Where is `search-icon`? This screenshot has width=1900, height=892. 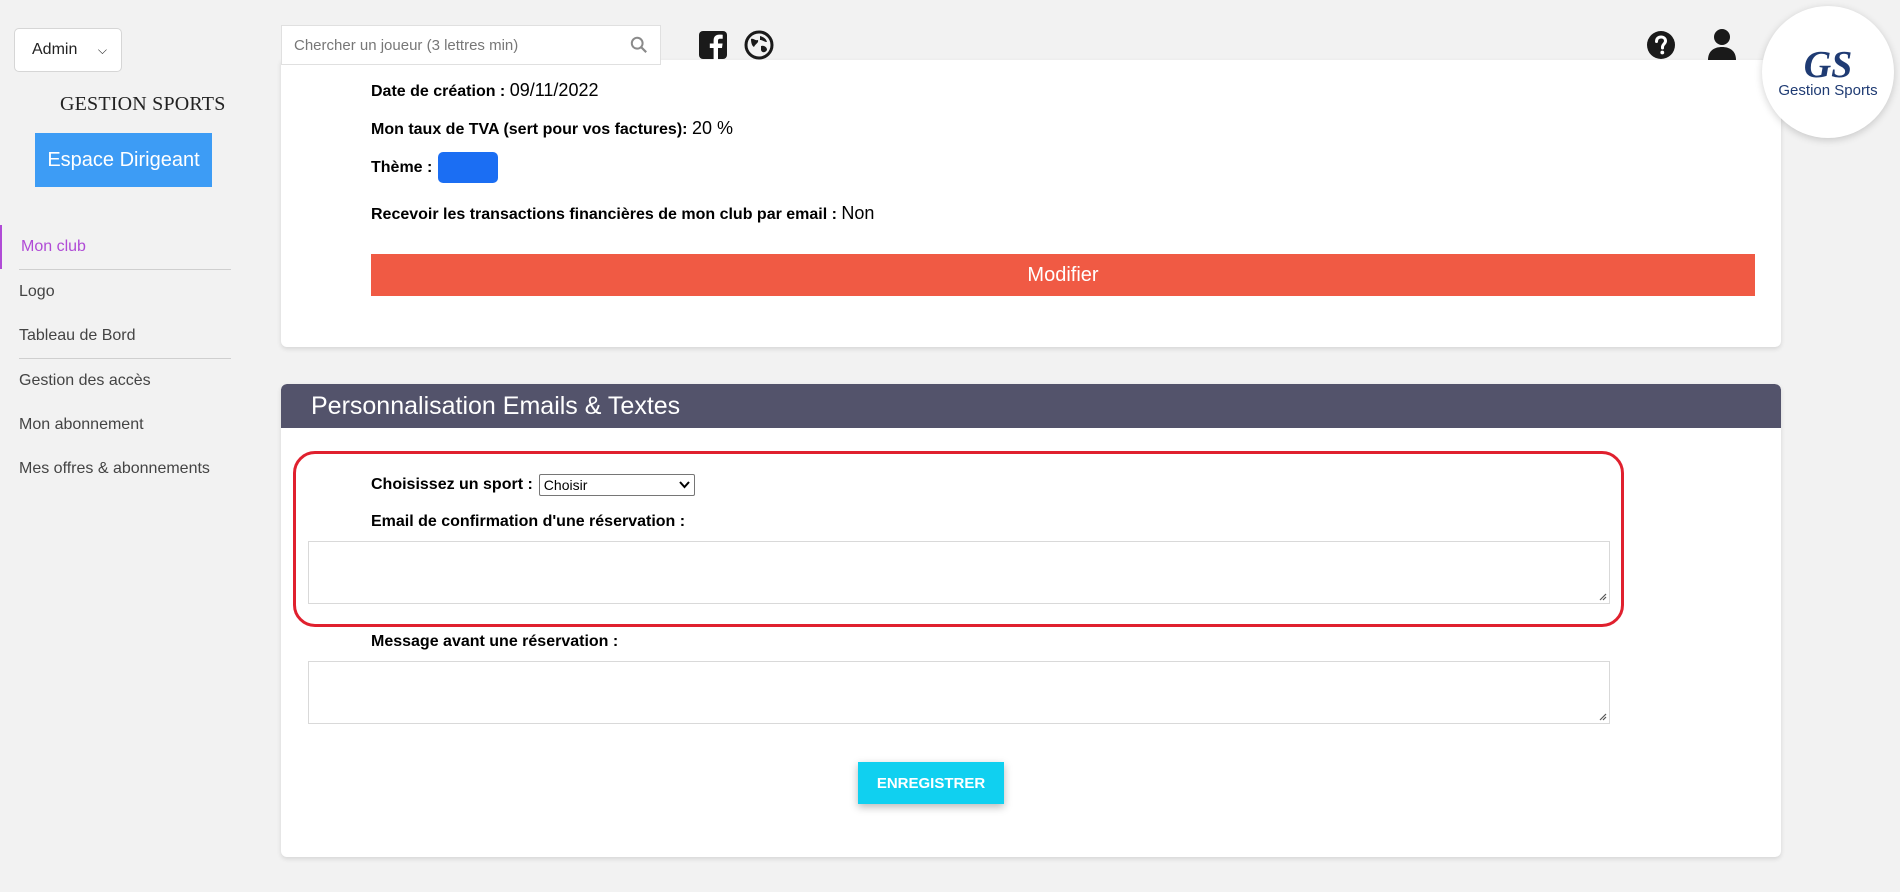 search-icon is located at coordinates (639, 45).